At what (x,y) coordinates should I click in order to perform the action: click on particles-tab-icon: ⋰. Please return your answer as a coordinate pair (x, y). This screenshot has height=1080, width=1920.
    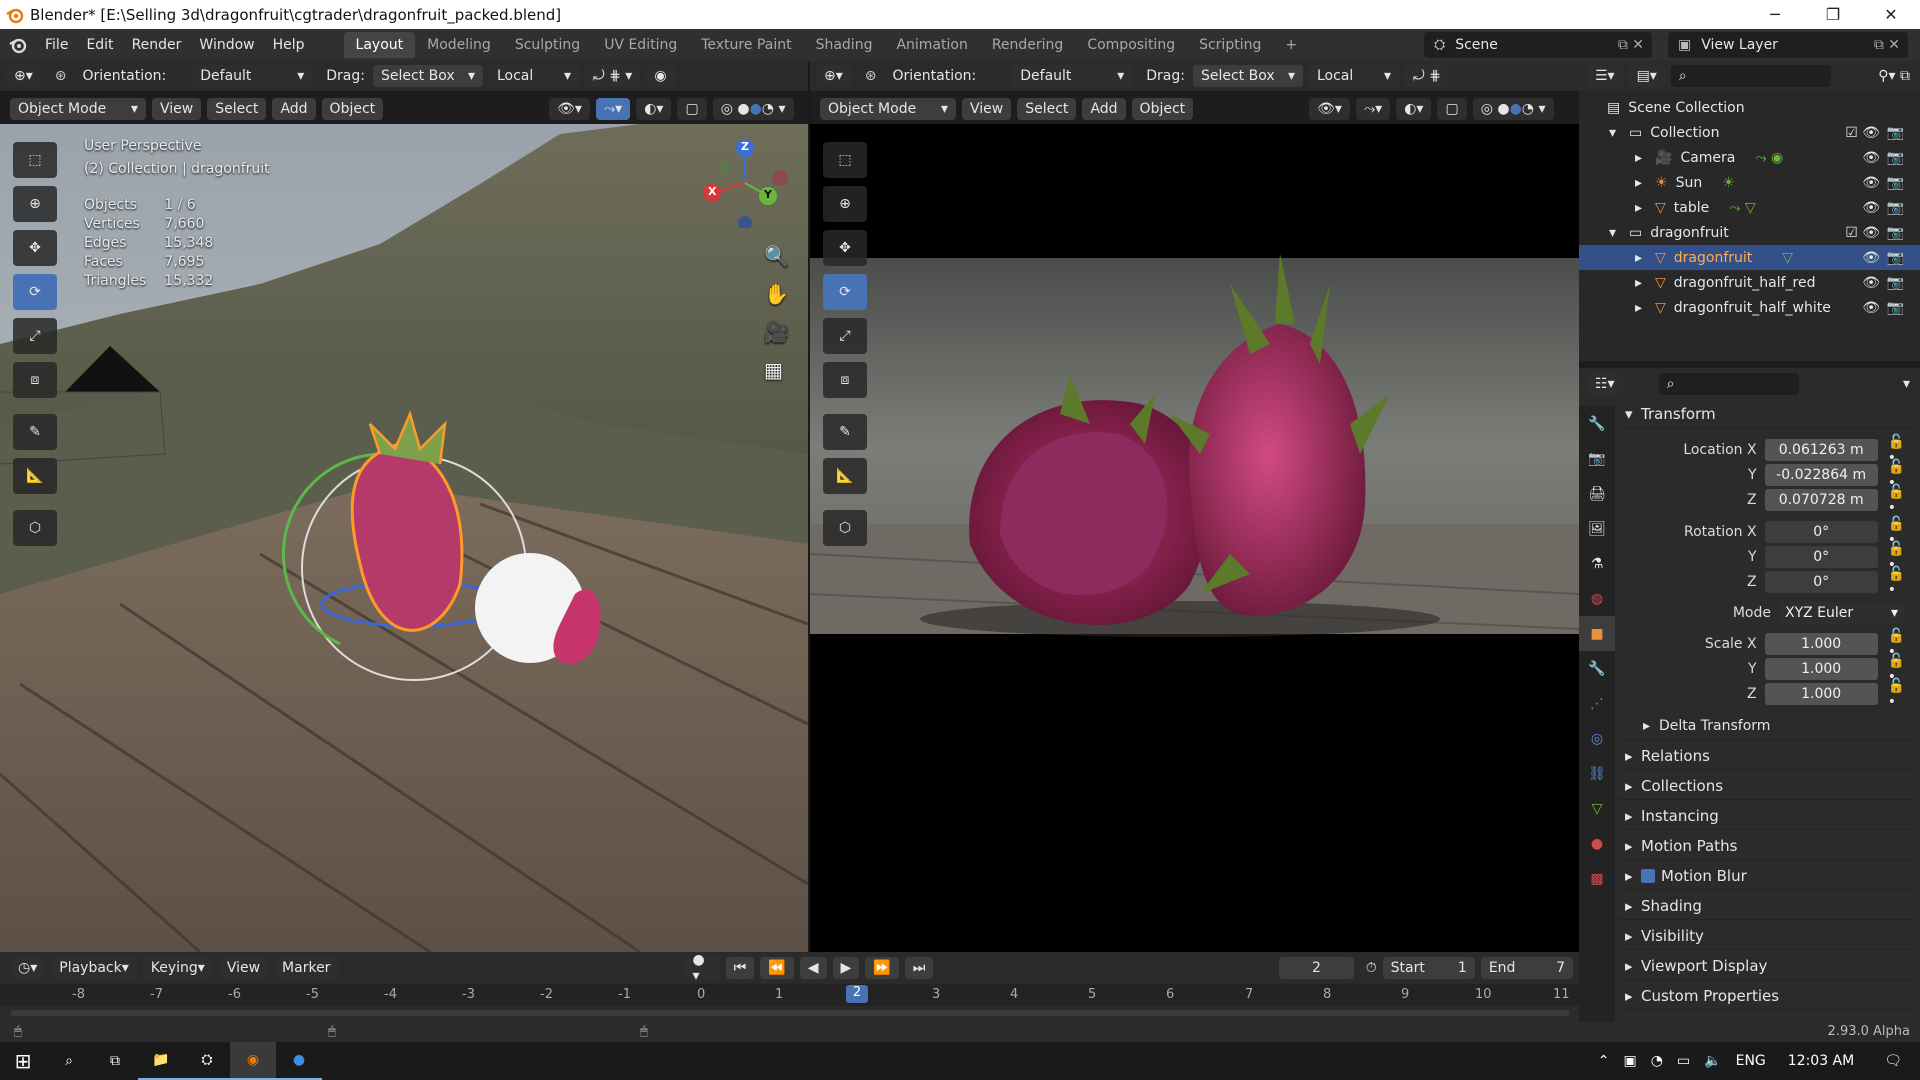
    Looking at the image, I should click on (1597, 703).